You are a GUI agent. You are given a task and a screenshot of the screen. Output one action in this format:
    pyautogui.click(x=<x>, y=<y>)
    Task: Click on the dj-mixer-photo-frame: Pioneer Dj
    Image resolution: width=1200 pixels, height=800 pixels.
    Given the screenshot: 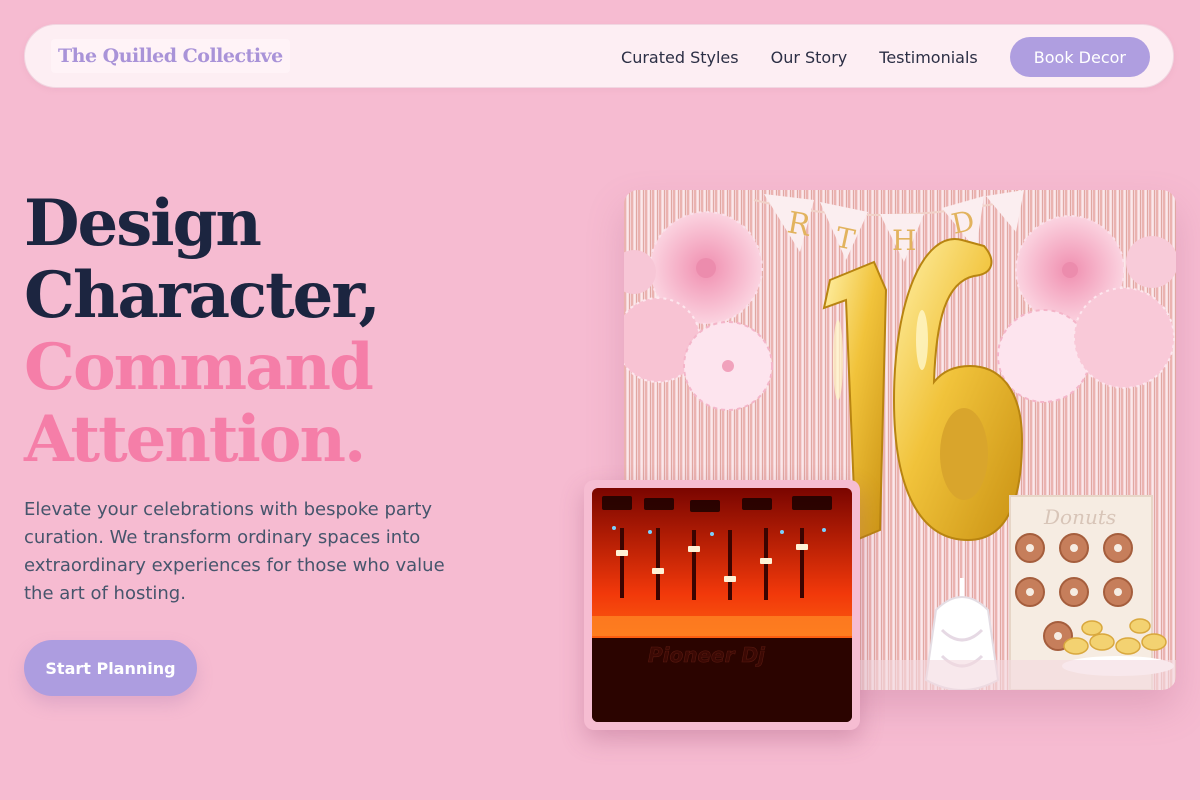 What is the action you would take?
    pyautogui.click(x=722, y=605)
    